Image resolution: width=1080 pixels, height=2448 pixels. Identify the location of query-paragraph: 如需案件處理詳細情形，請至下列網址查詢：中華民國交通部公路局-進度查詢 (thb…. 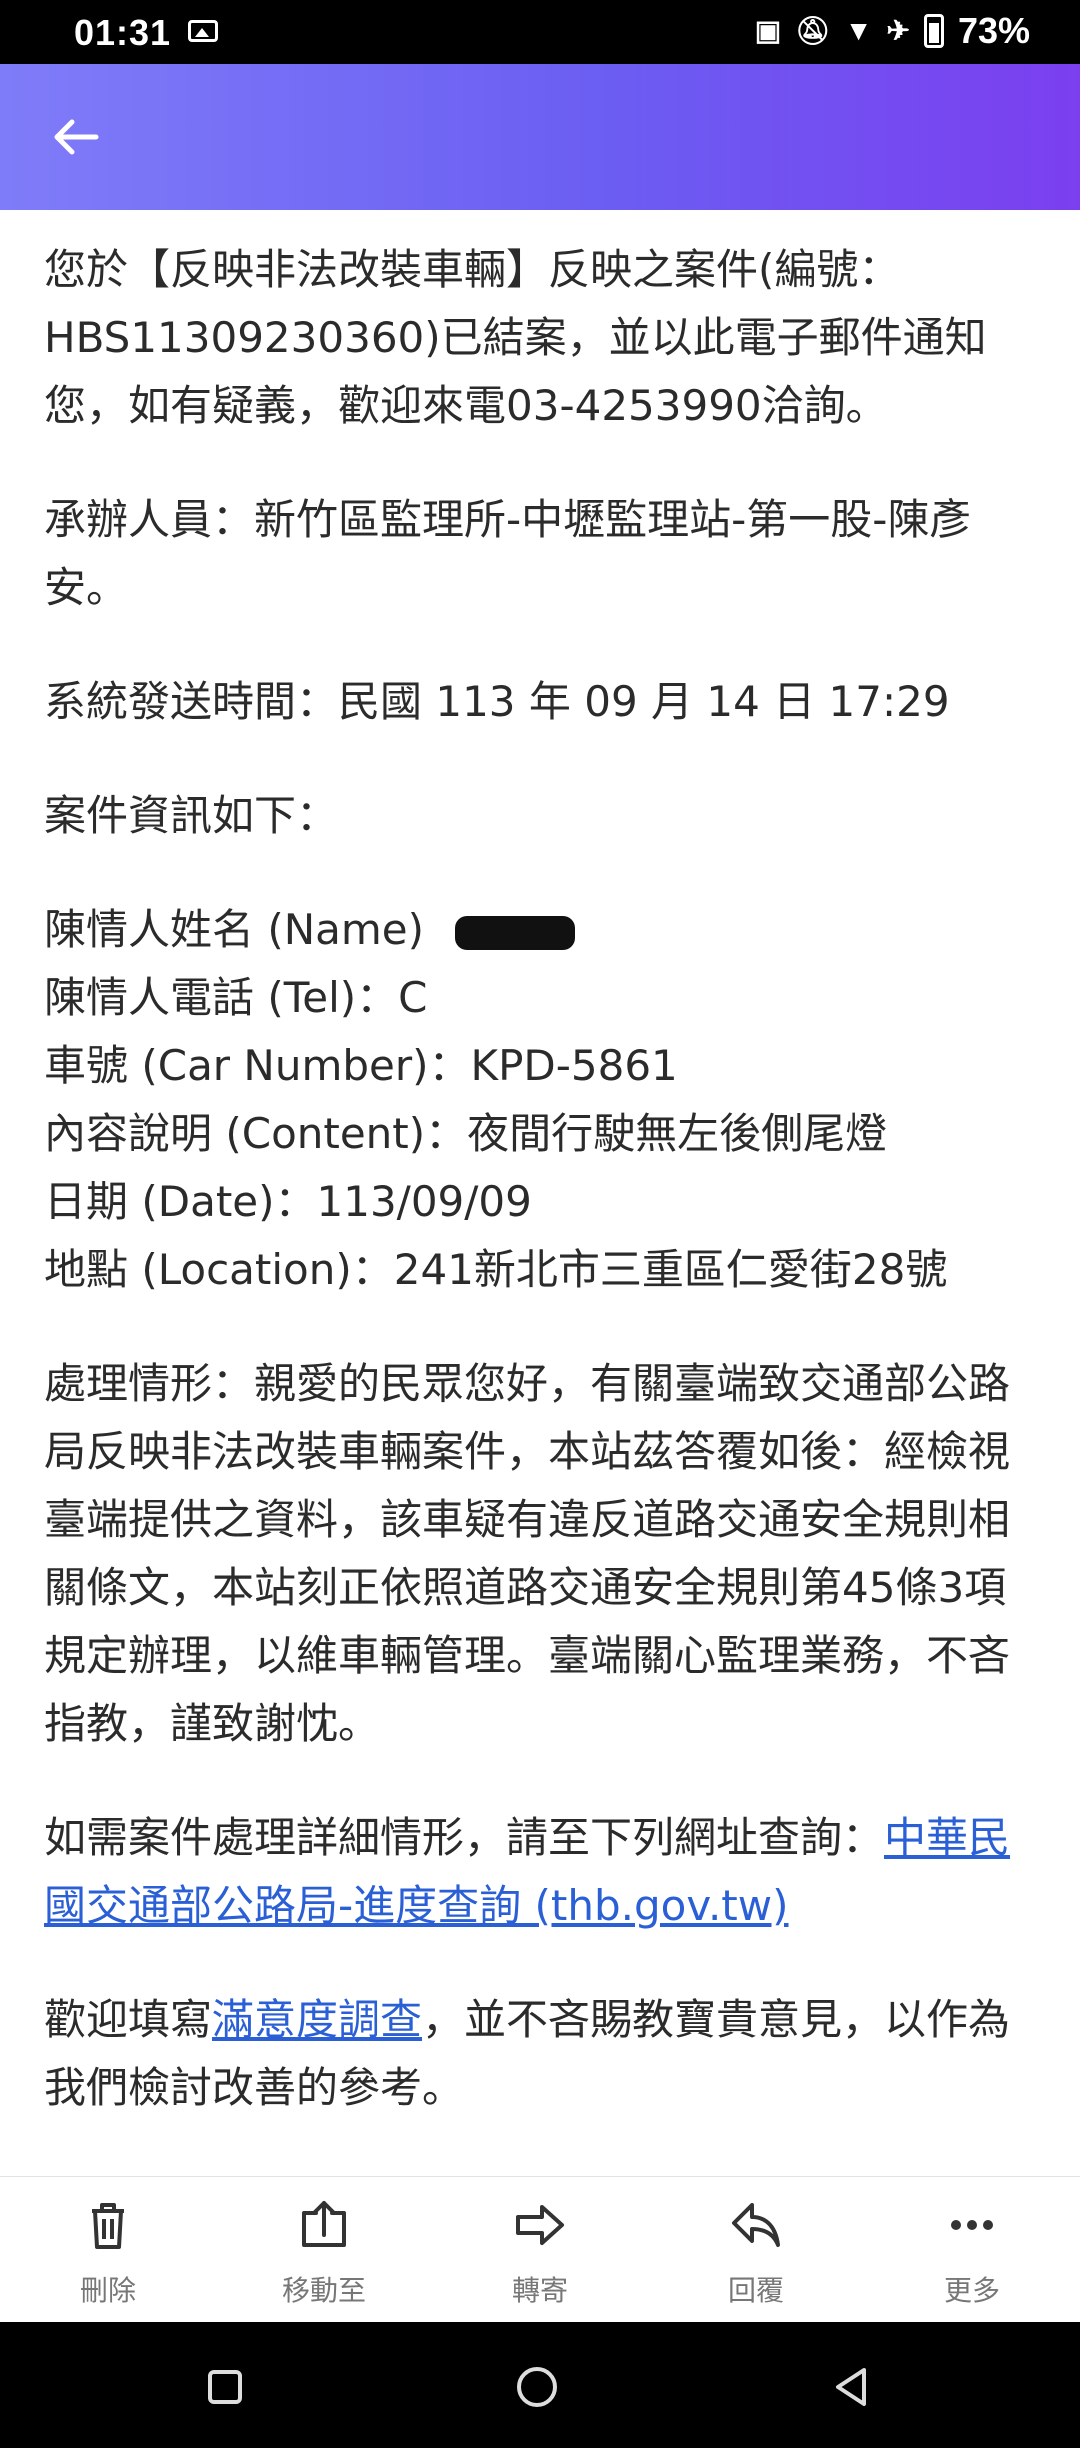
(544, 1872).